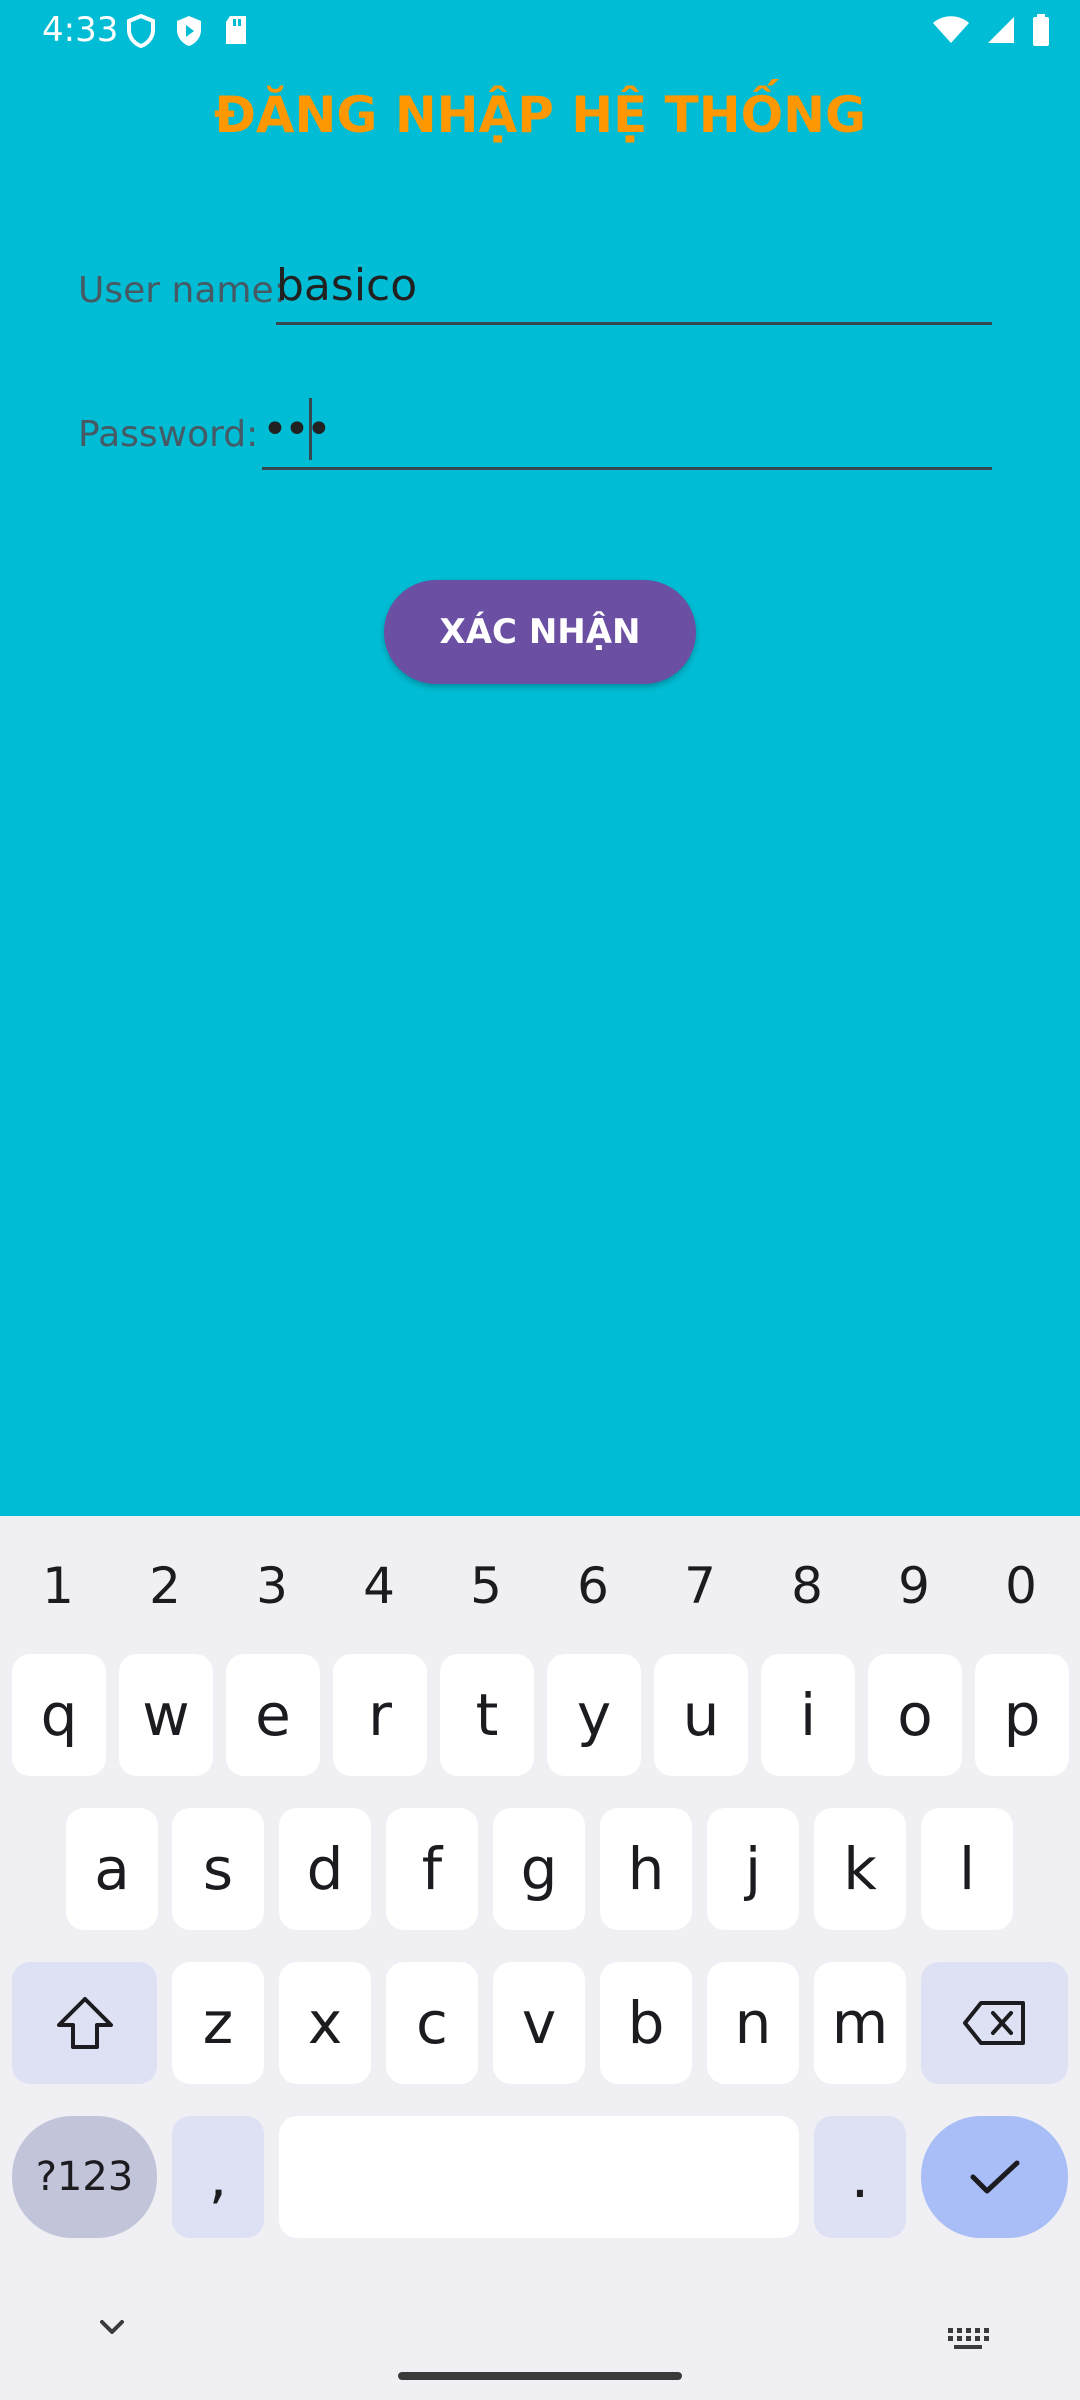 The image size is (1080, 2400). Describe the element at coordinates (236, 30) in the screenshot. I see `sd-card-icon` at that location.